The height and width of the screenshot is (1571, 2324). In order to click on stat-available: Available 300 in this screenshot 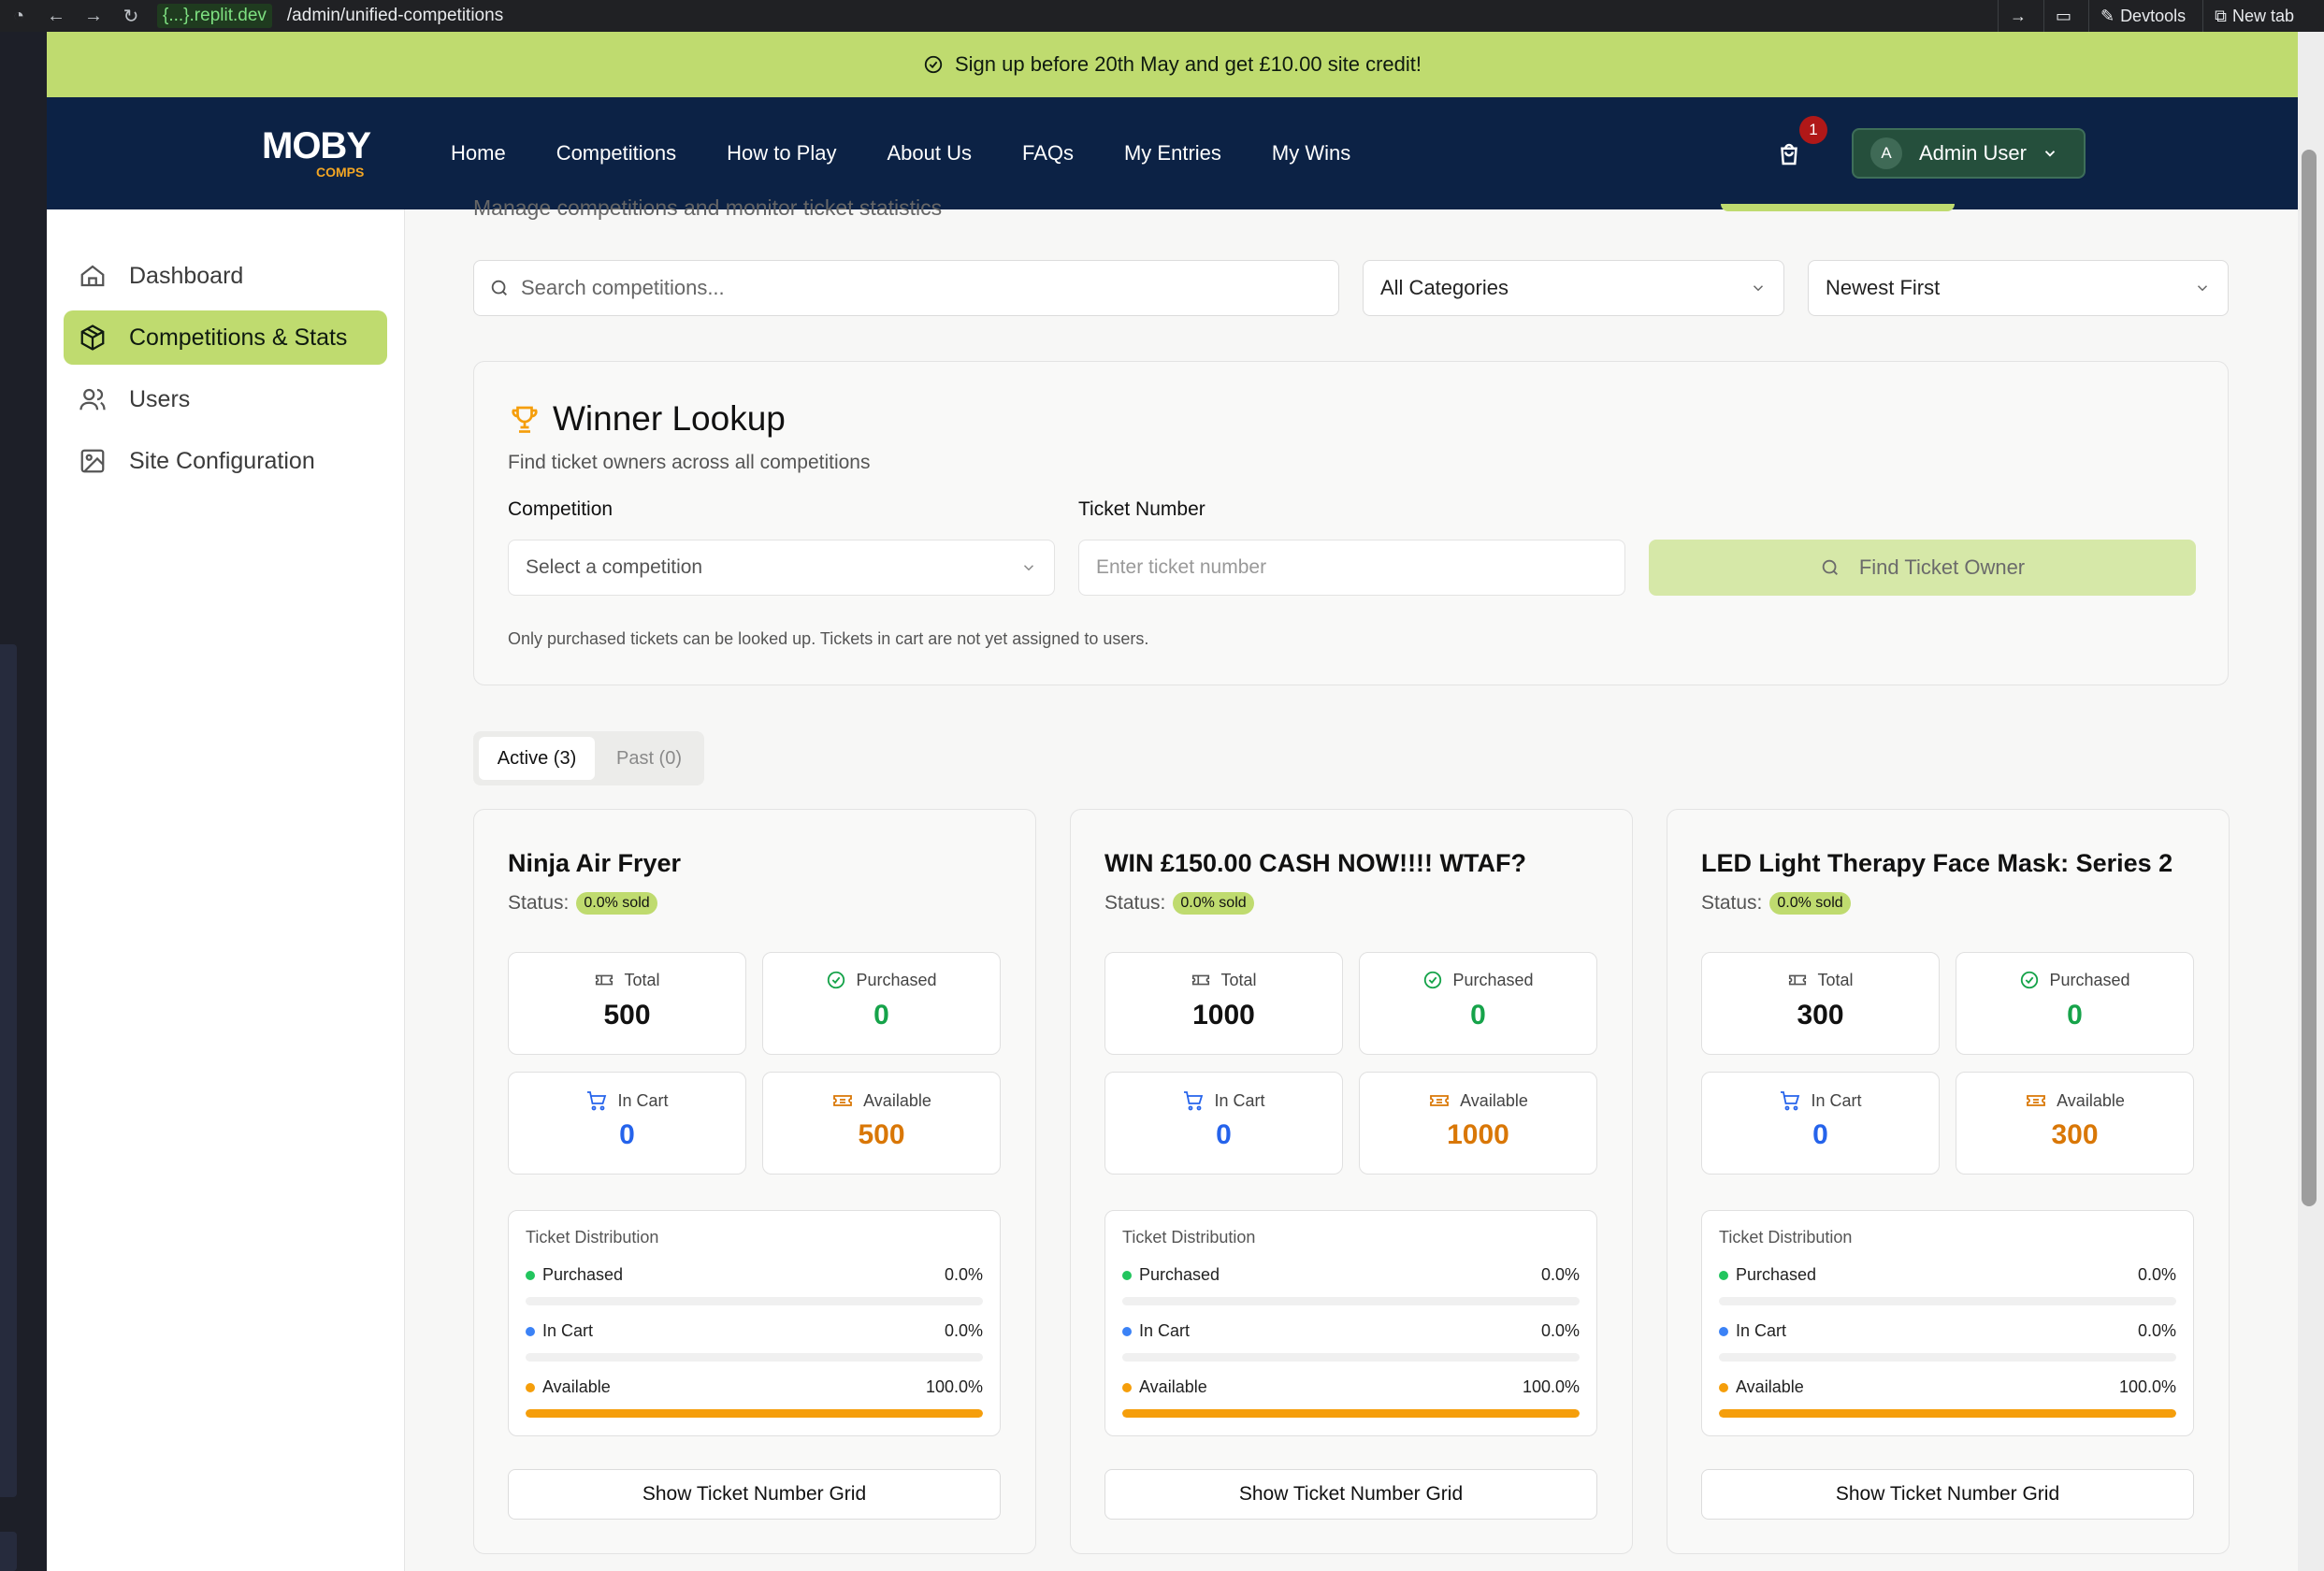, I will do `click(2075, 1123)`.